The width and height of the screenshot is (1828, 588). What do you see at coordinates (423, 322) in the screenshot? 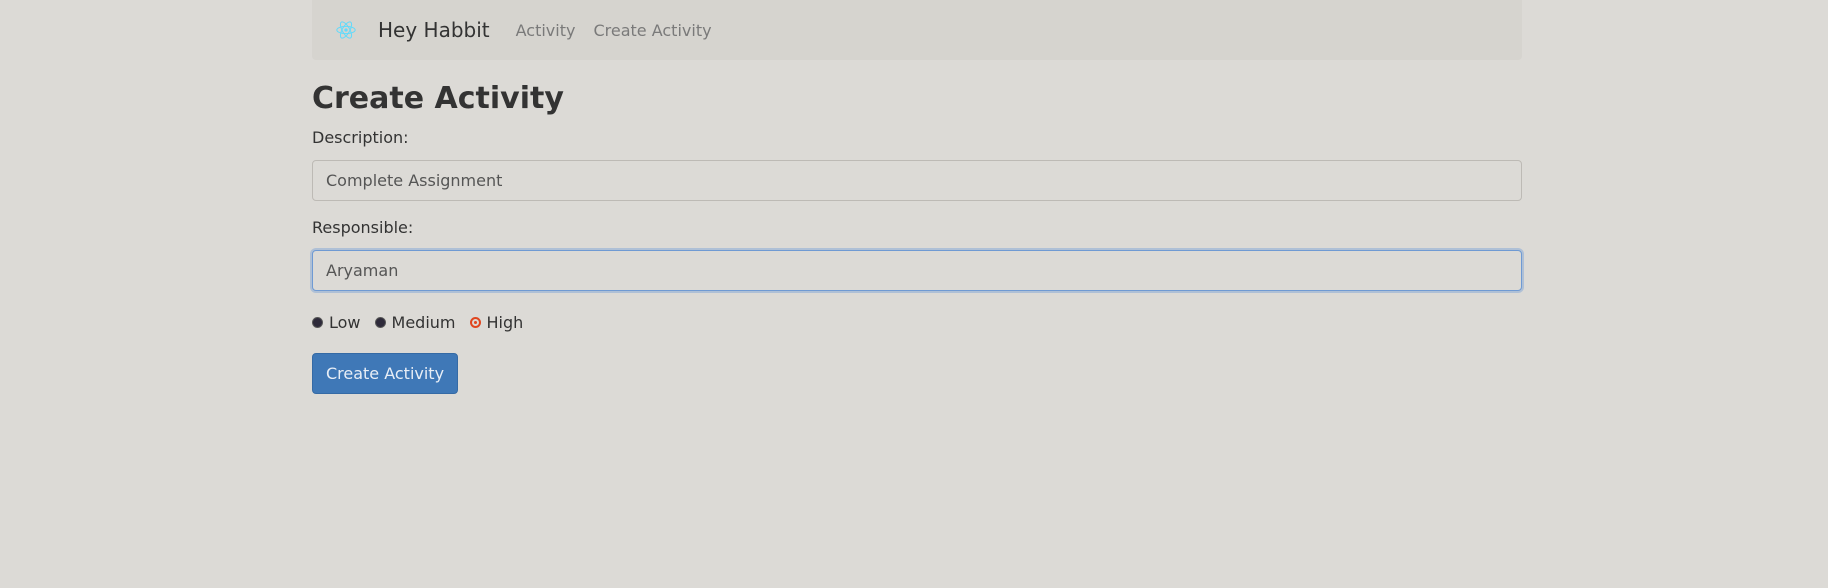
I see `priority-label-medium: Medium` at bounding box center [423, 322].